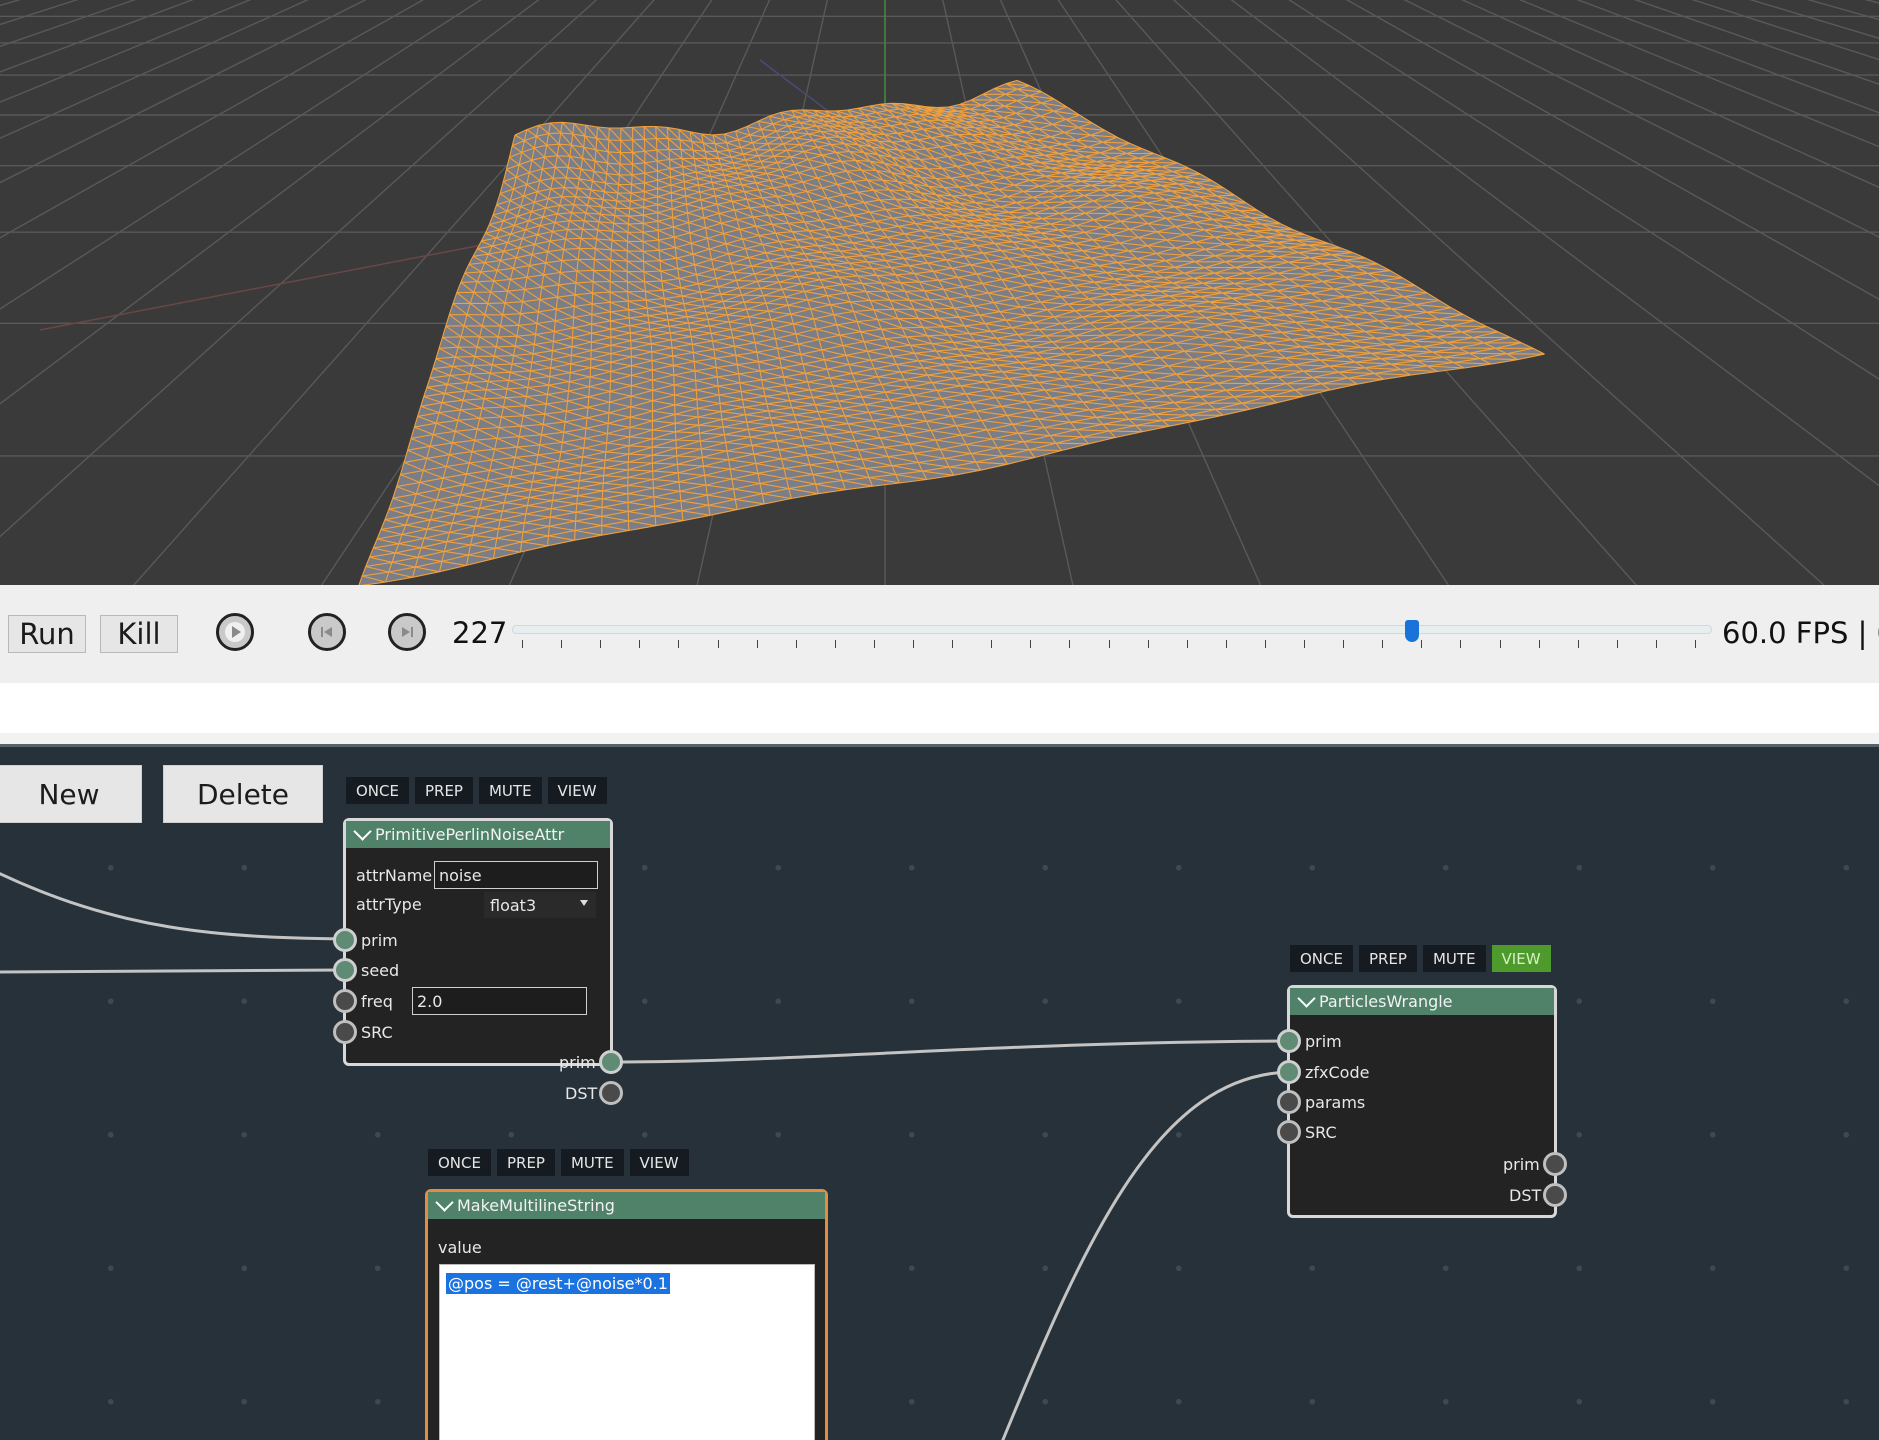 The width and height of the screenshot is (1879, 1440). What do you see at coordinates (345, 970) in the screenshot?
I see `socket-in-seed` at bounding box center [345, 970].